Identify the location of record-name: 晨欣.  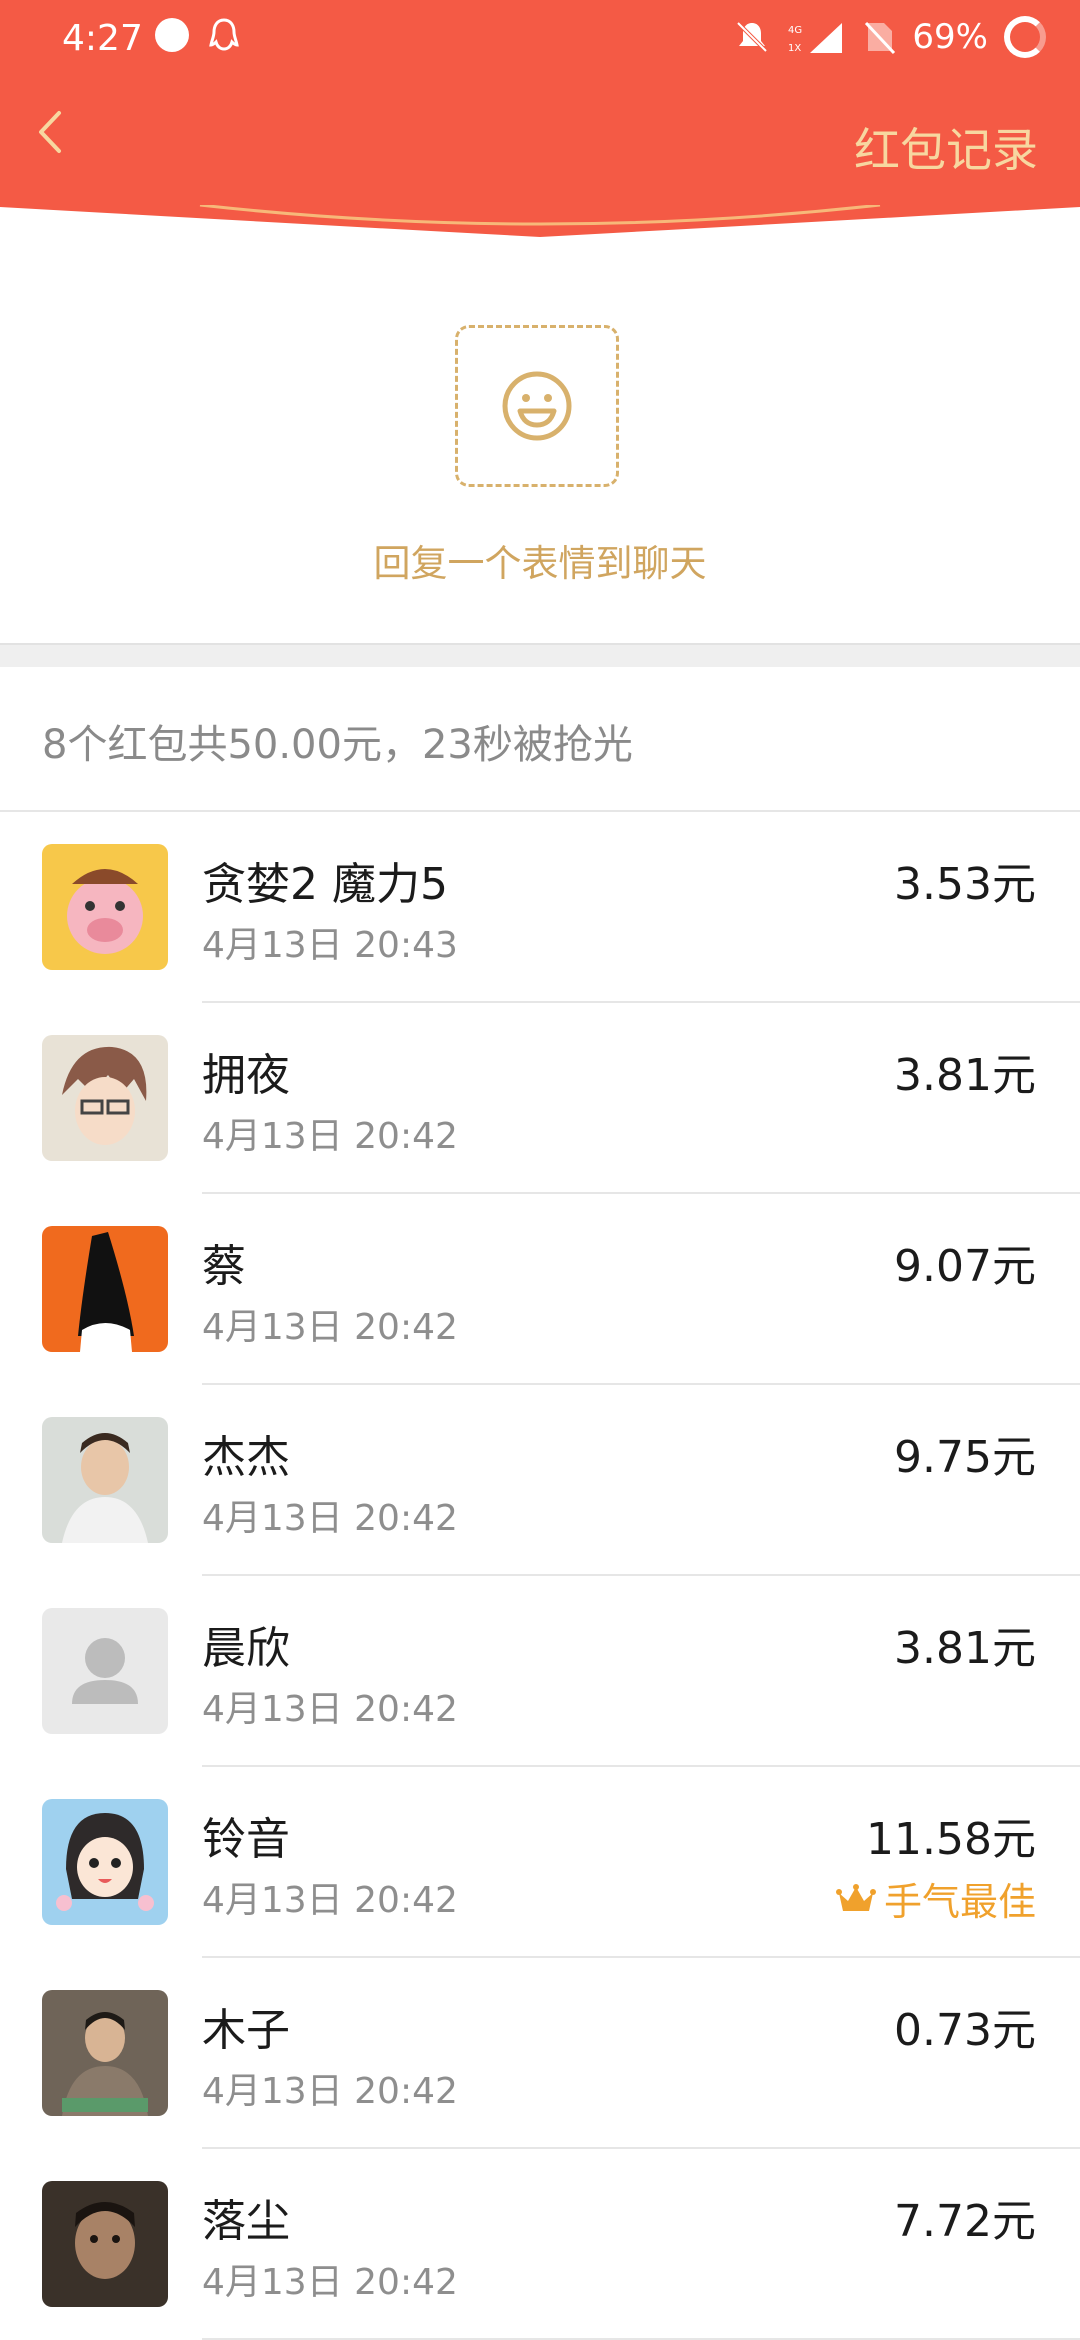
(246, 1648).